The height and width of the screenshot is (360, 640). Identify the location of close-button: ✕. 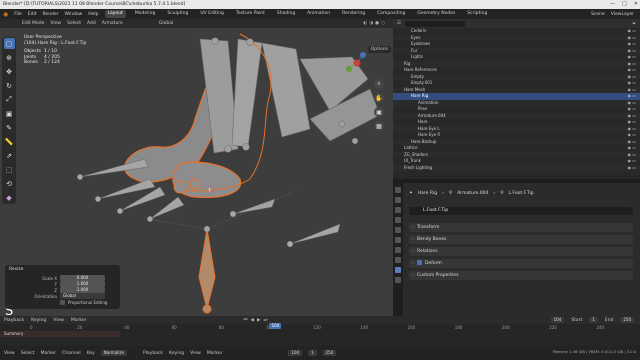
(636, 4).